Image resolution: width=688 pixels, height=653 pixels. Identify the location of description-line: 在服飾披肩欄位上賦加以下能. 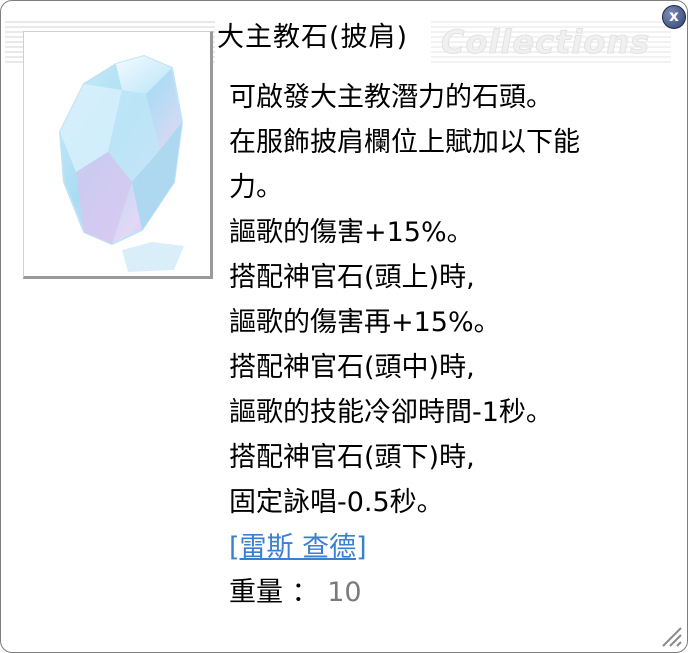
(404, 142).